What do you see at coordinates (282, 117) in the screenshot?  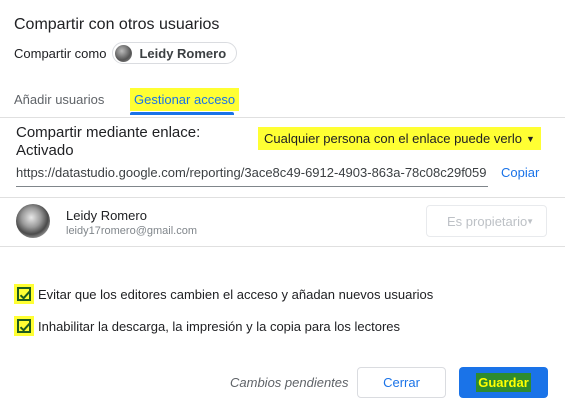 I see `tabs-divider` at bounding box center [282, 117].